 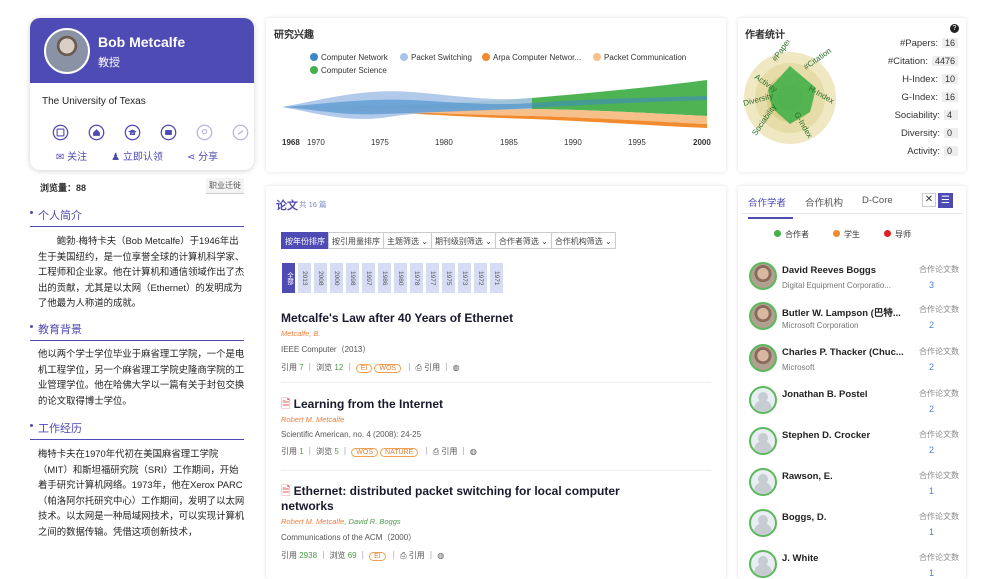 I want to click on year-filter-item: 2000, so click(x=336, y=278).